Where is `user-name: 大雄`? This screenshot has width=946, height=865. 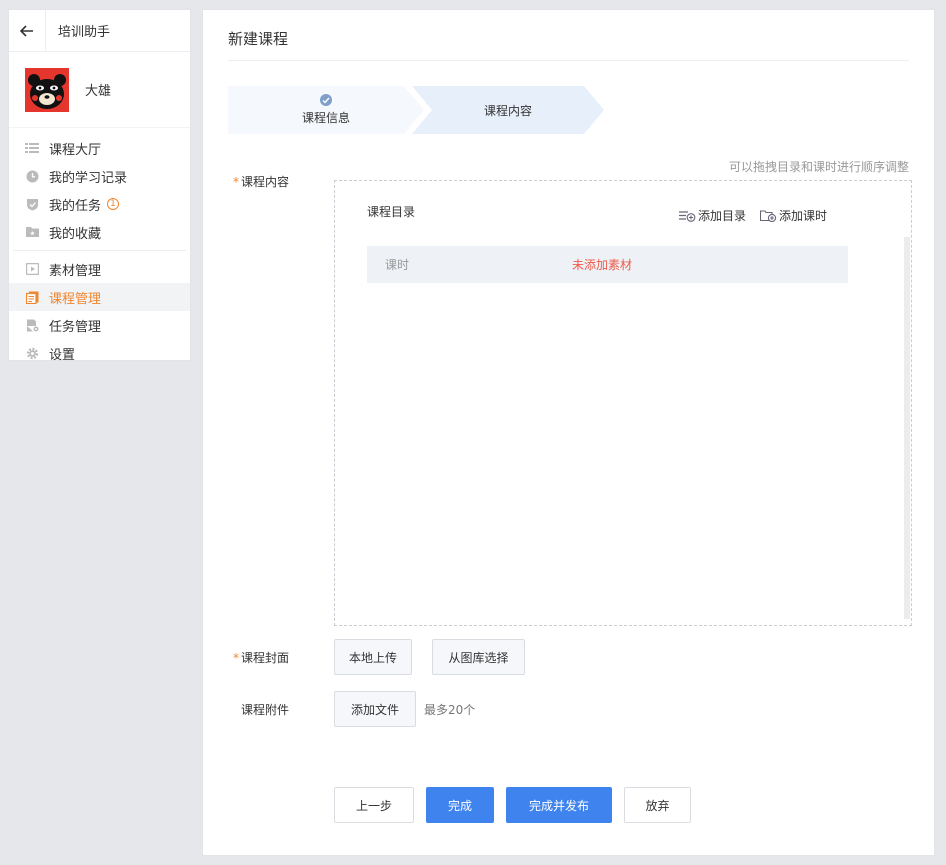
user-name: 大雄 is located at coordinates (98, 91).